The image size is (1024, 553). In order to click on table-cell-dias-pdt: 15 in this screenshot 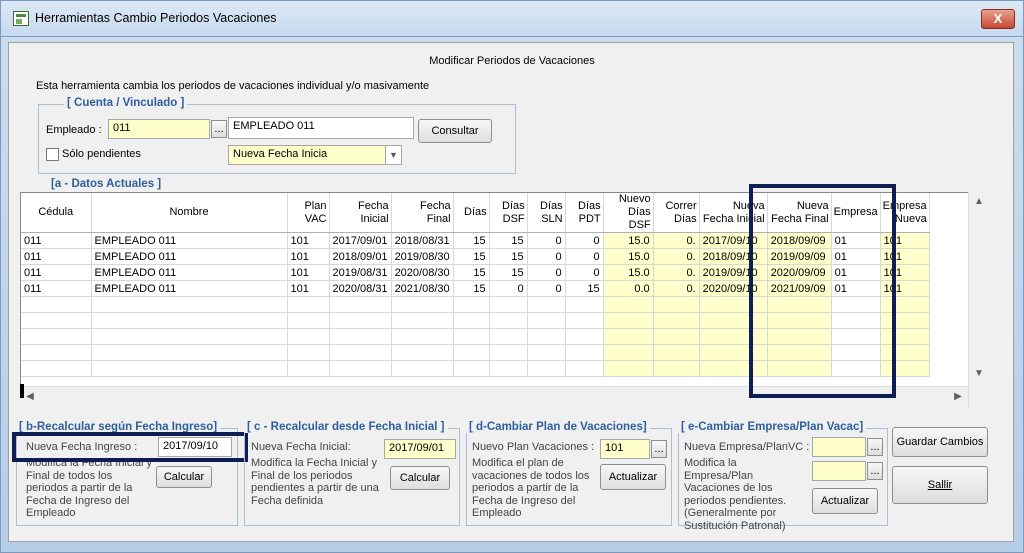, I will do `click(584, 288)`.